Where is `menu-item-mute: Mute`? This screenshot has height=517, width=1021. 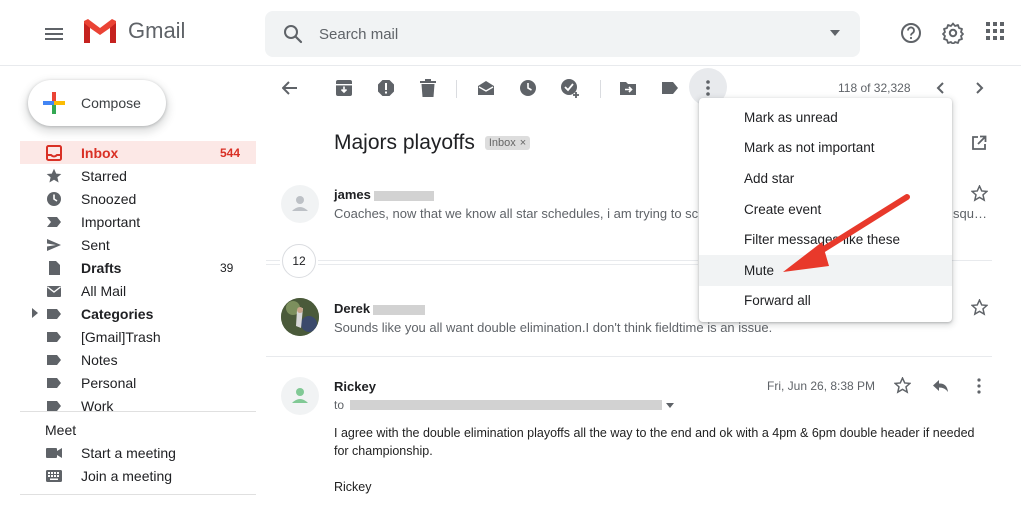 menu-item-mute: Mute is located at coordinates (825, 270).